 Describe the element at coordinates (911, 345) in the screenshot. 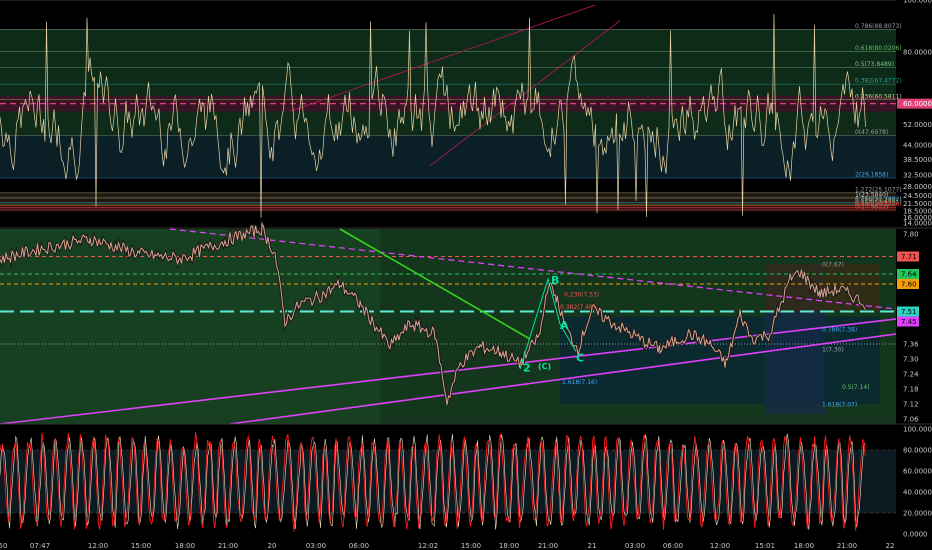

I see `y-tick-label: 7.36` at that location.